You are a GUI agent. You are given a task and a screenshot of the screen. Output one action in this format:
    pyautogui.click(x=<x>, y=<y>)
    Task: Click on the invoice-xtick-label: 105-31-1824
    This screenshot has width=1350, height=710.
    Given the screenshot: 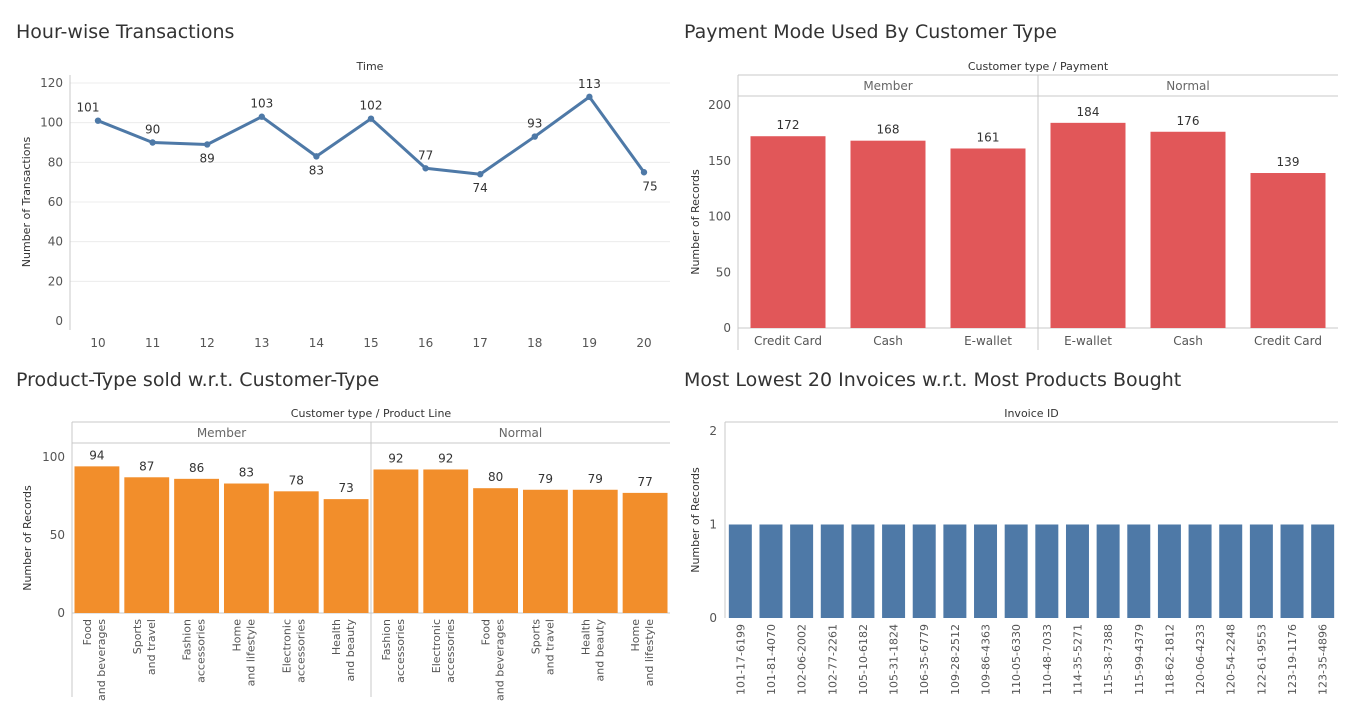 What is the action you would take?
    pyautogui.click(x=894, y=659)
    